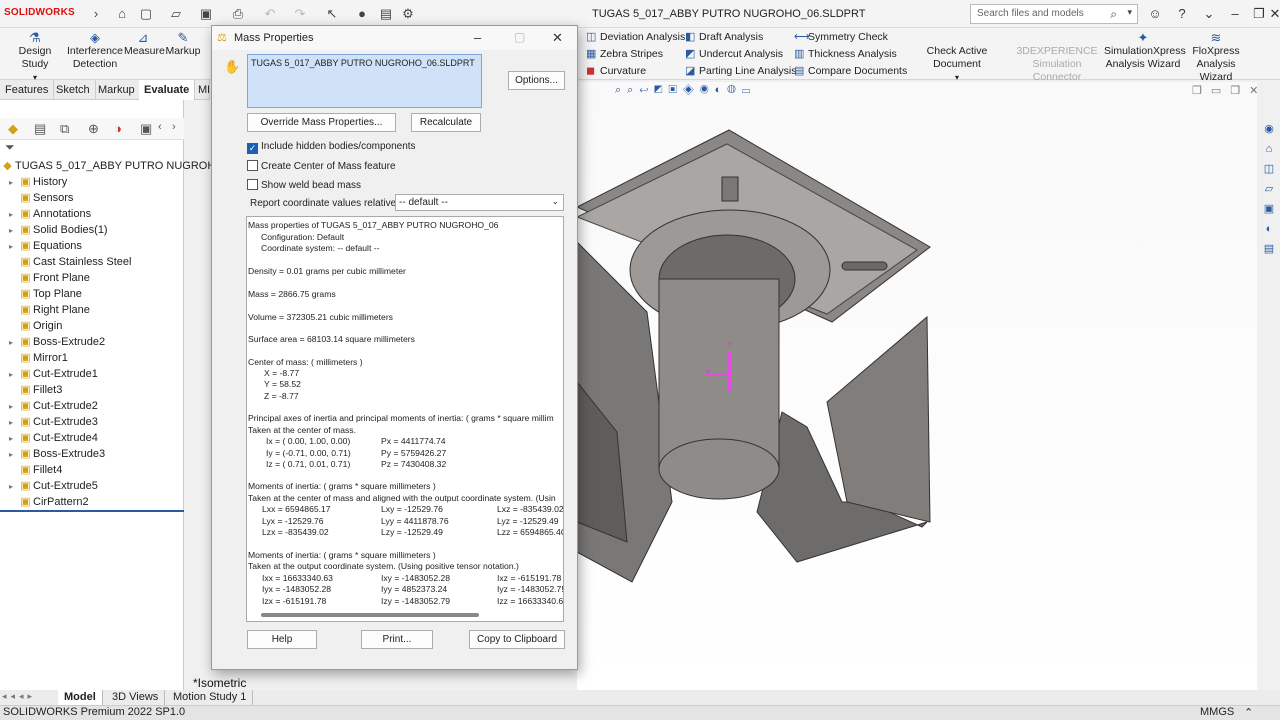  I want to click on selected-item: TUGAS 5_017_ABBY PUTRO NUGROHO_06.SLDPRT, so click(363, 63).